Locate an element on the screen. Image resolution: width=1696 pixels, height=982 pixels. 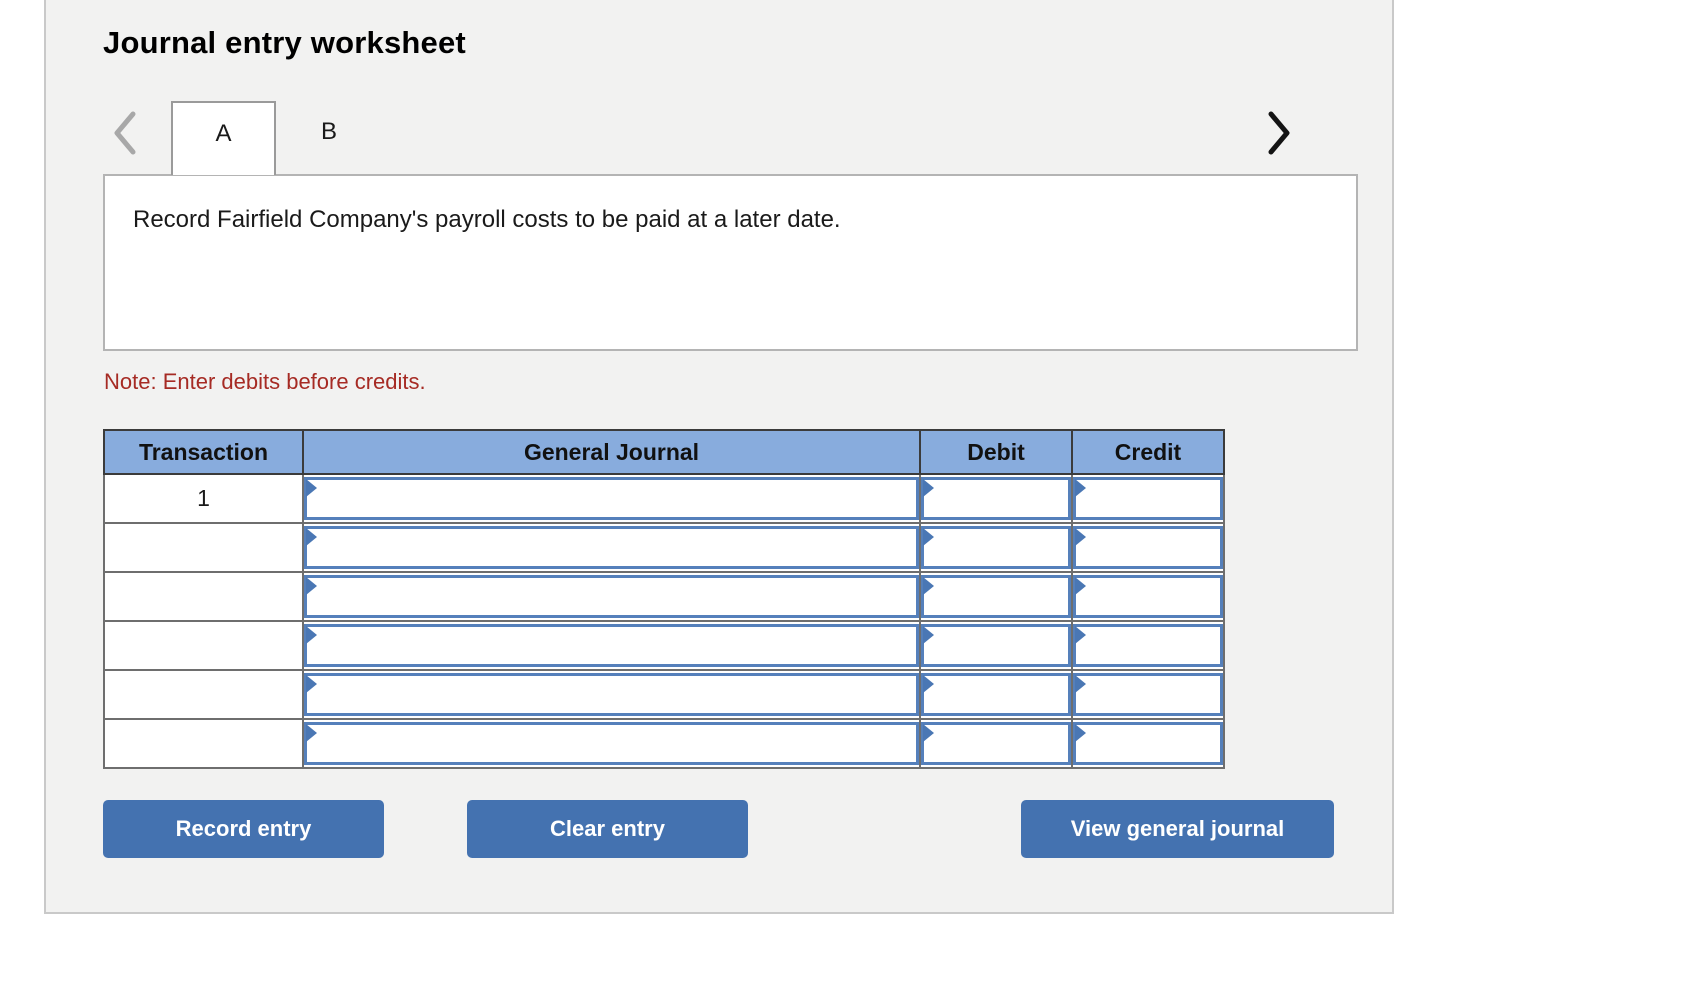
page-title: Journal entry worksheet is located at coordinates (284, 42).